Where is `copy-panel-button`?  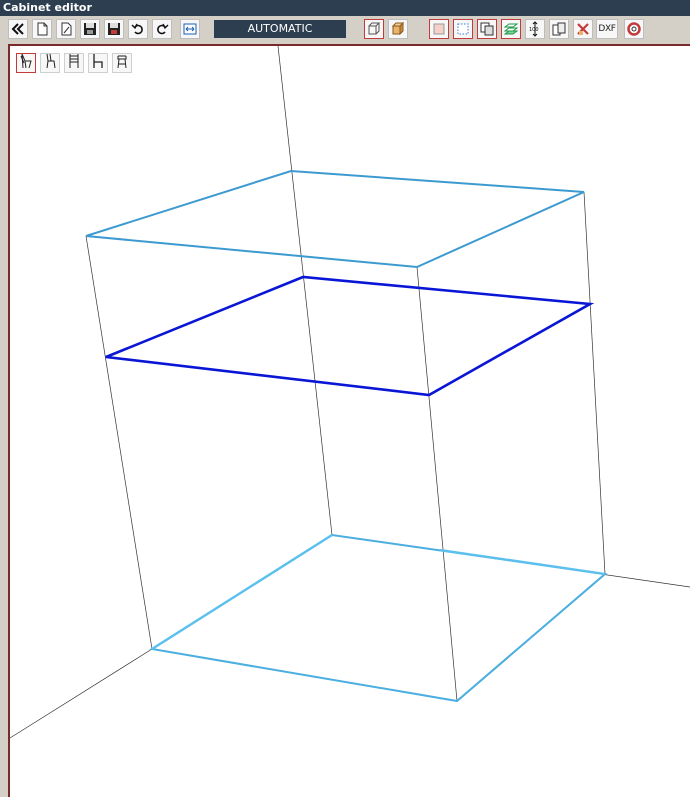 copy-panel-button is located at coordinates (487, 29).